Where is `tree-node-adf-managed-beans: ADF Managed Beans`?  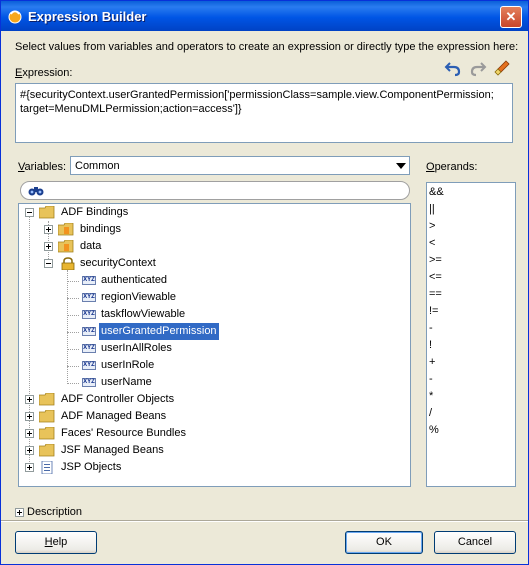
tree-node-adf-managed-beans: ADF Managed Beans is located at coordinates (214, 416).